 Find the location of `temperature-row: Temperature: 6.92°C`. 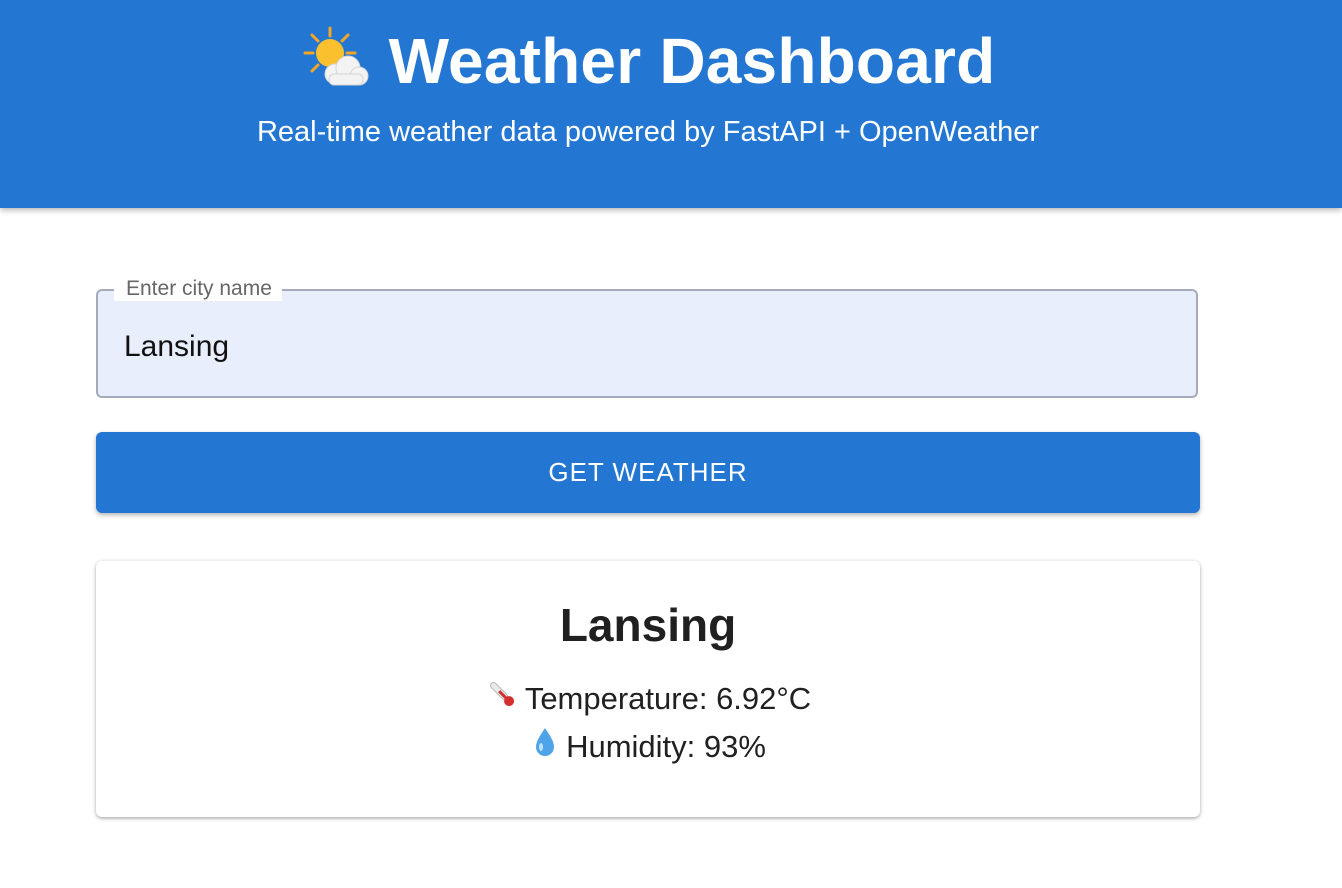

temperature-row: Temperature: 6.92°C is located at coordinates (648, 699).